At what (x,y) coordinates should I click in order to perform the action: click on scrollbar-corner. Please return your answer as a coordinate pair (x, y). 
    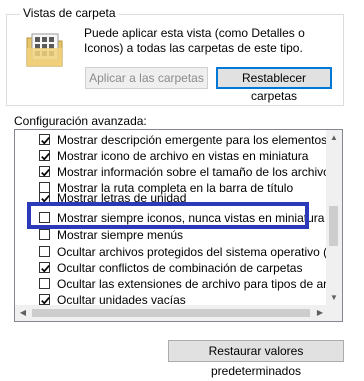
    Looking at the image, I should click on (334, 313).